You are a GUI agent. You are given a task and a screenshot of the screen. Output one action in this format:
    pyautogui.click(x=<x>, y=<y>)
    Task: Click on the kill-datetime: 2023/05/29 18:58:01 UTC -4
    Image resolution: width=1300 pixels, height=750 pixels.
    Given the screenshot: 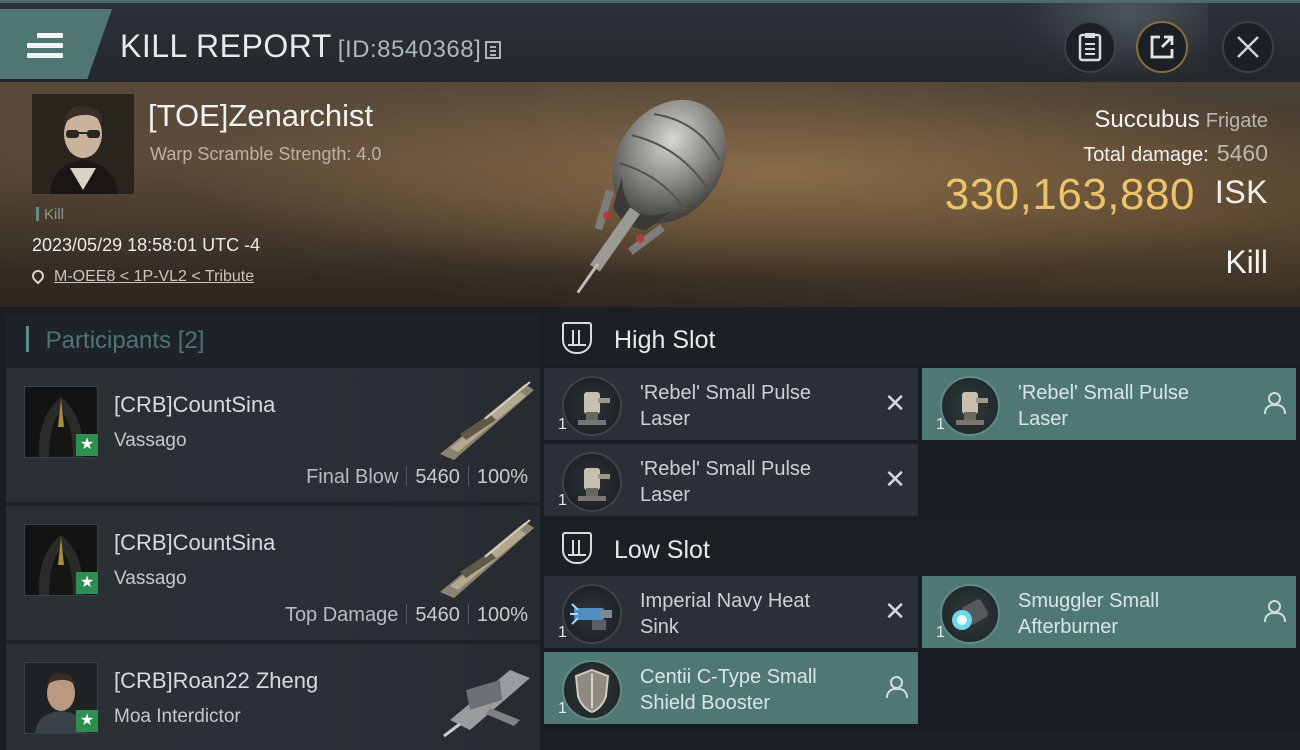 What is the action you would take?
    pyautogui.click(x=146, y=245)
    